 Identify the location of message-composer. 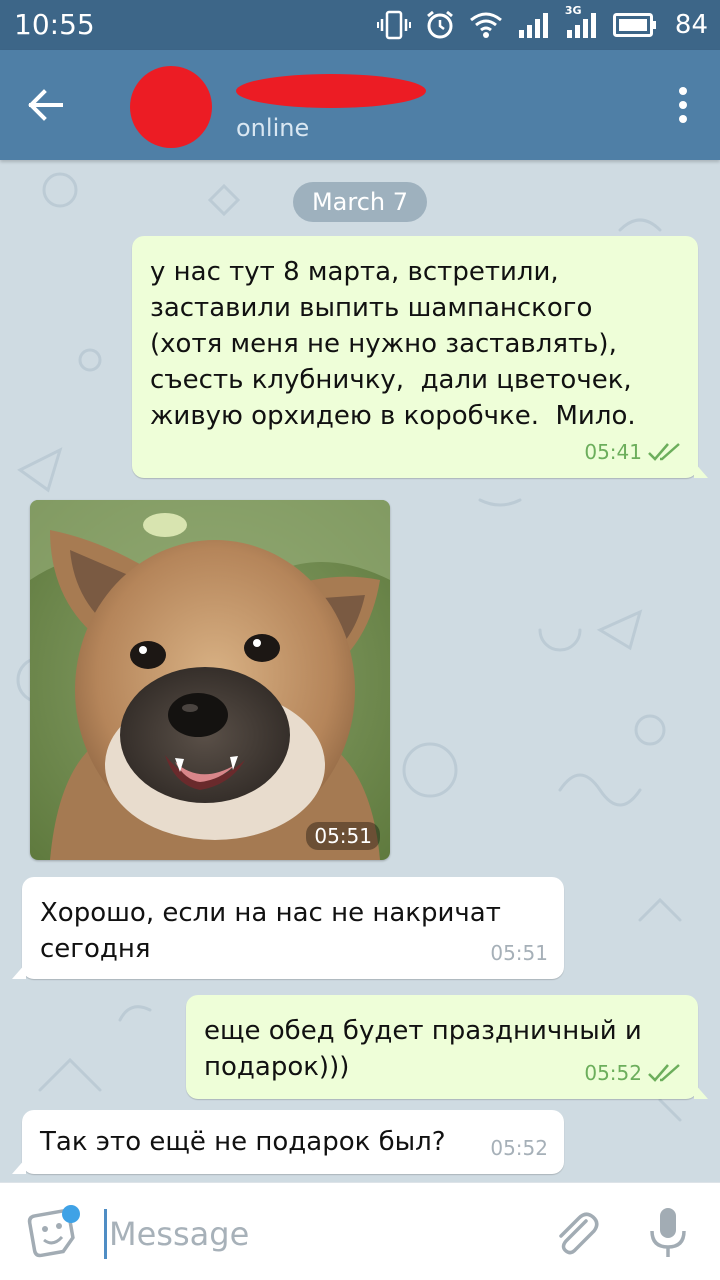
(360, 1231).